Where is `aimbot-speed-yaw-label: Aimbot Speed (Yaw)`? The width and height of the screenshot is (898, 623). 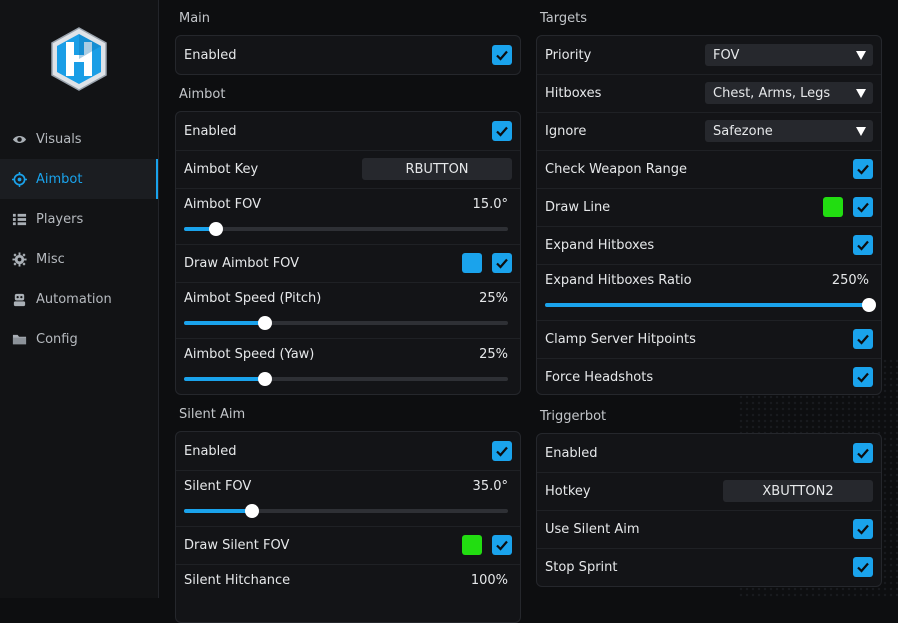 aimbot-speed-yaw-label: Aimbot Speed (Yaw) is located at coordinates (249, 354).